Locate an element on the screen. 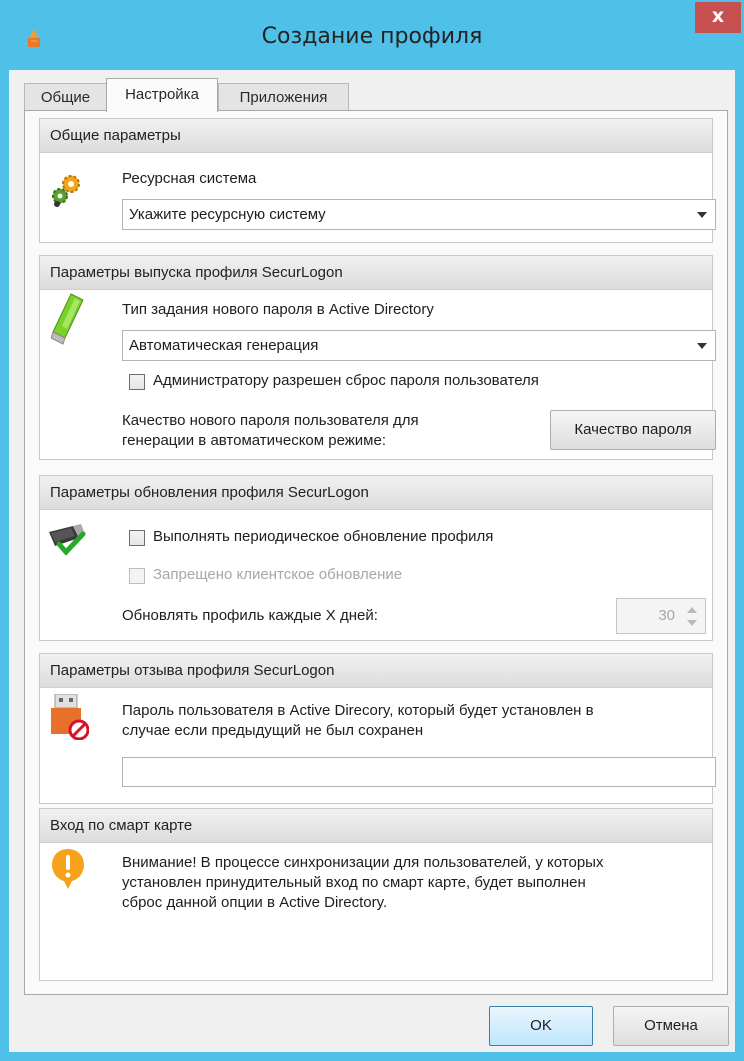  password-type-combo: Автоматическая генерация is located at coordinates (419, 345).